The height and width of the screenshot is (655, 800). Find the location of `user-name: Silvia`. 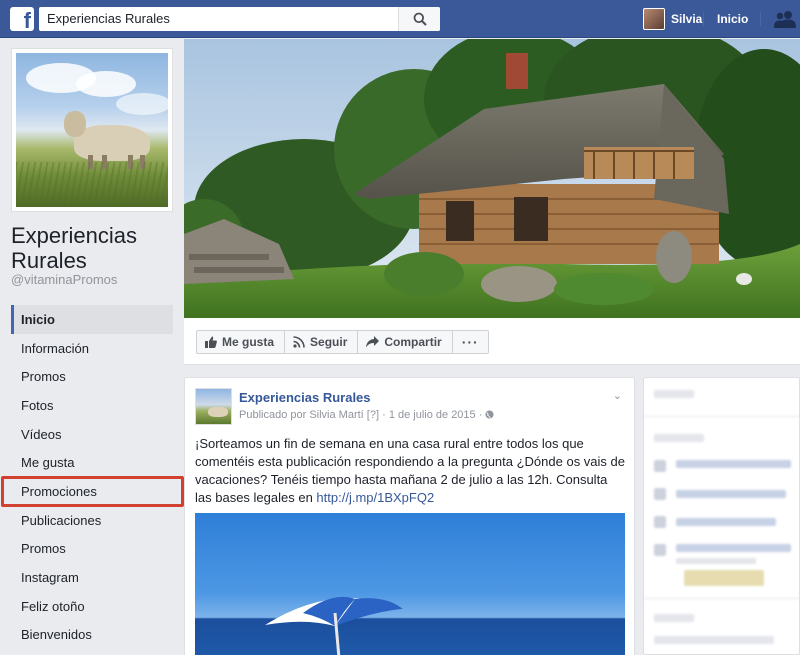

user-name: Silvia is located at coordinates (687, 19).